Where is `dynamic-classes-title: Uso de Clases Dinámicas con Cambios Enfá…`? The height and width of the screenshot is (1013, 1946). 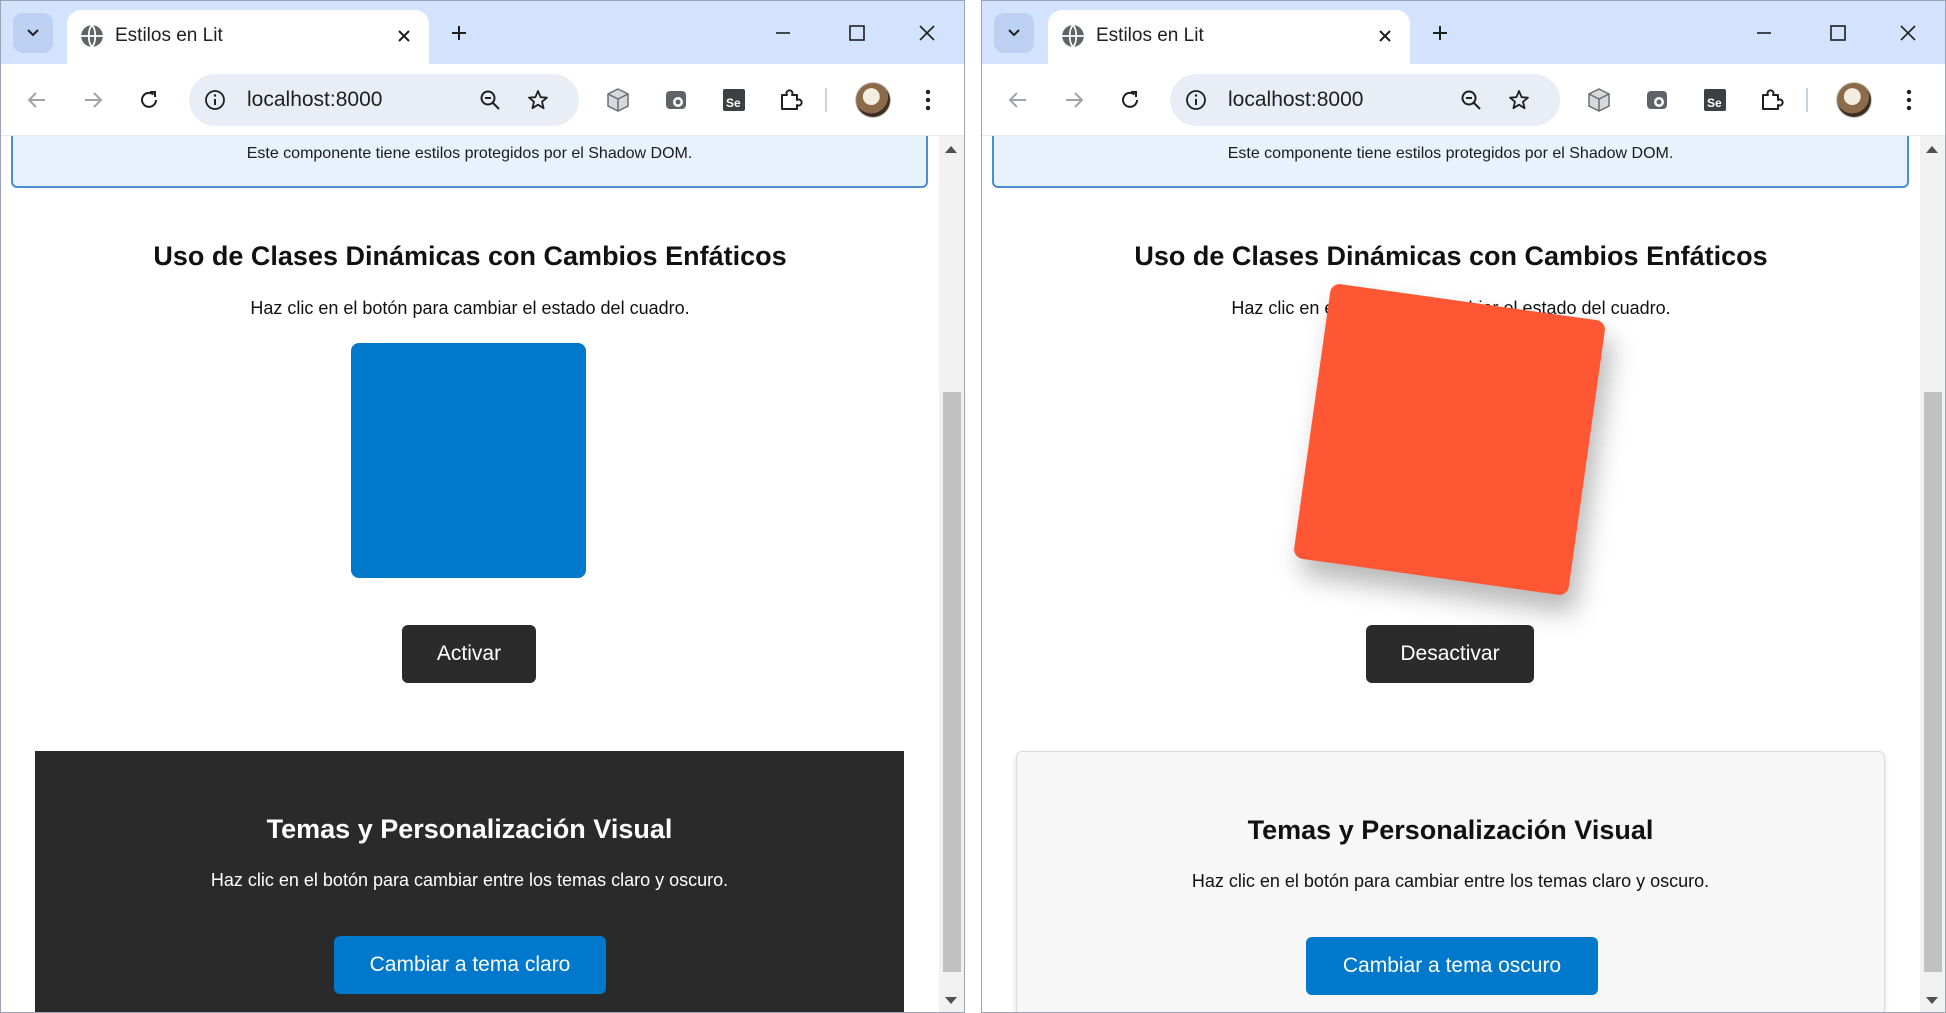 dynamic-classes-title: Uso de Clases Dinámicas con Cambios Enfá… is located at coordinates (1451, 256).